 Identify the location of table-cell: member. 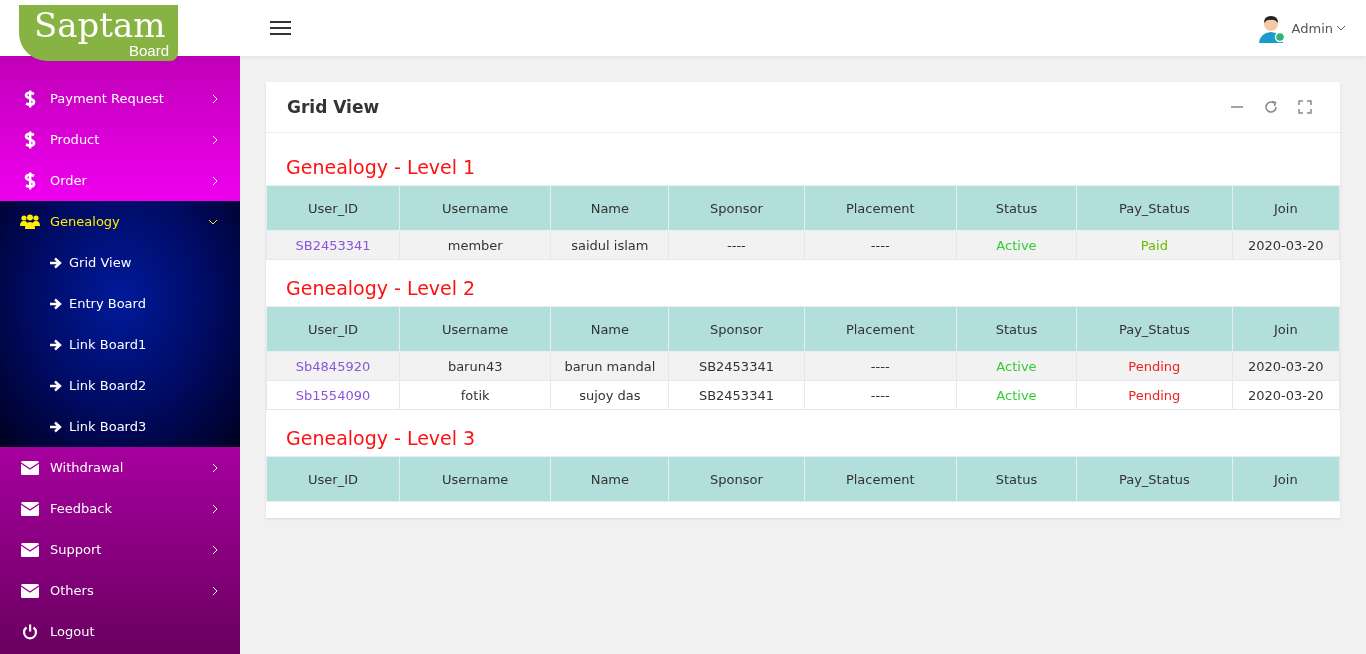
(475, 245).